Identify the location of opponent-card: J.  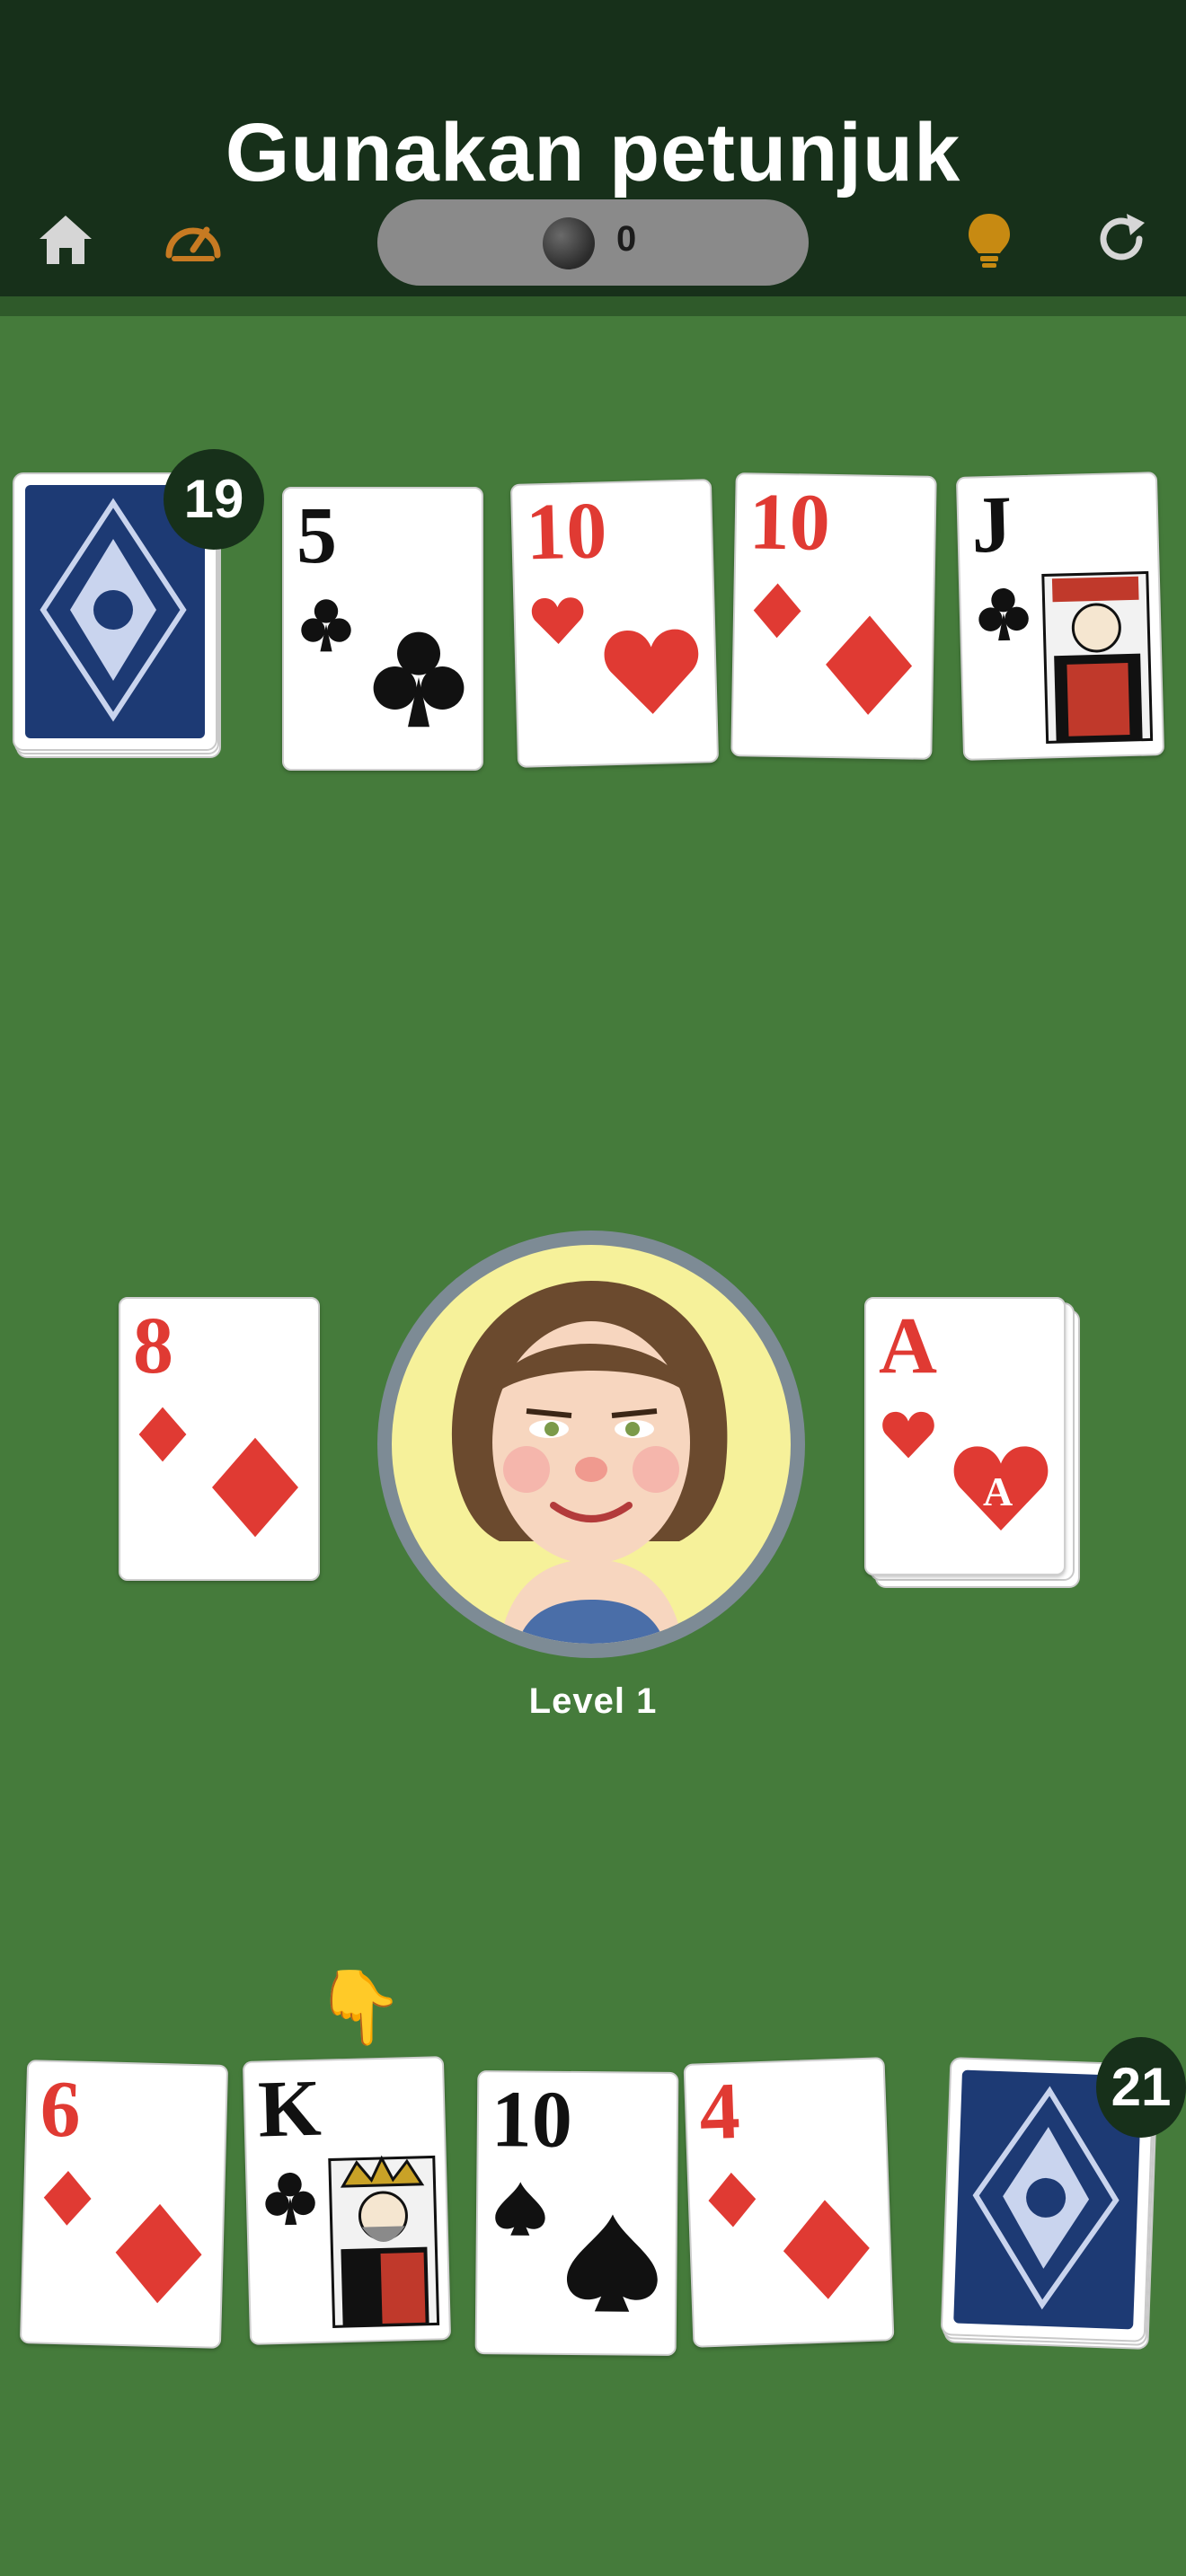
(1060, 616).